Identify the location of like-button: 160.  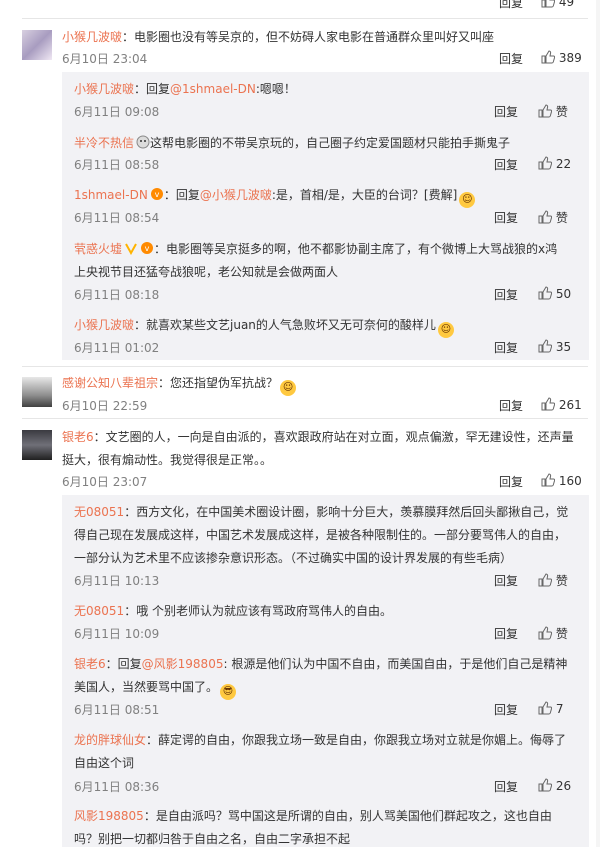
(561, 480).